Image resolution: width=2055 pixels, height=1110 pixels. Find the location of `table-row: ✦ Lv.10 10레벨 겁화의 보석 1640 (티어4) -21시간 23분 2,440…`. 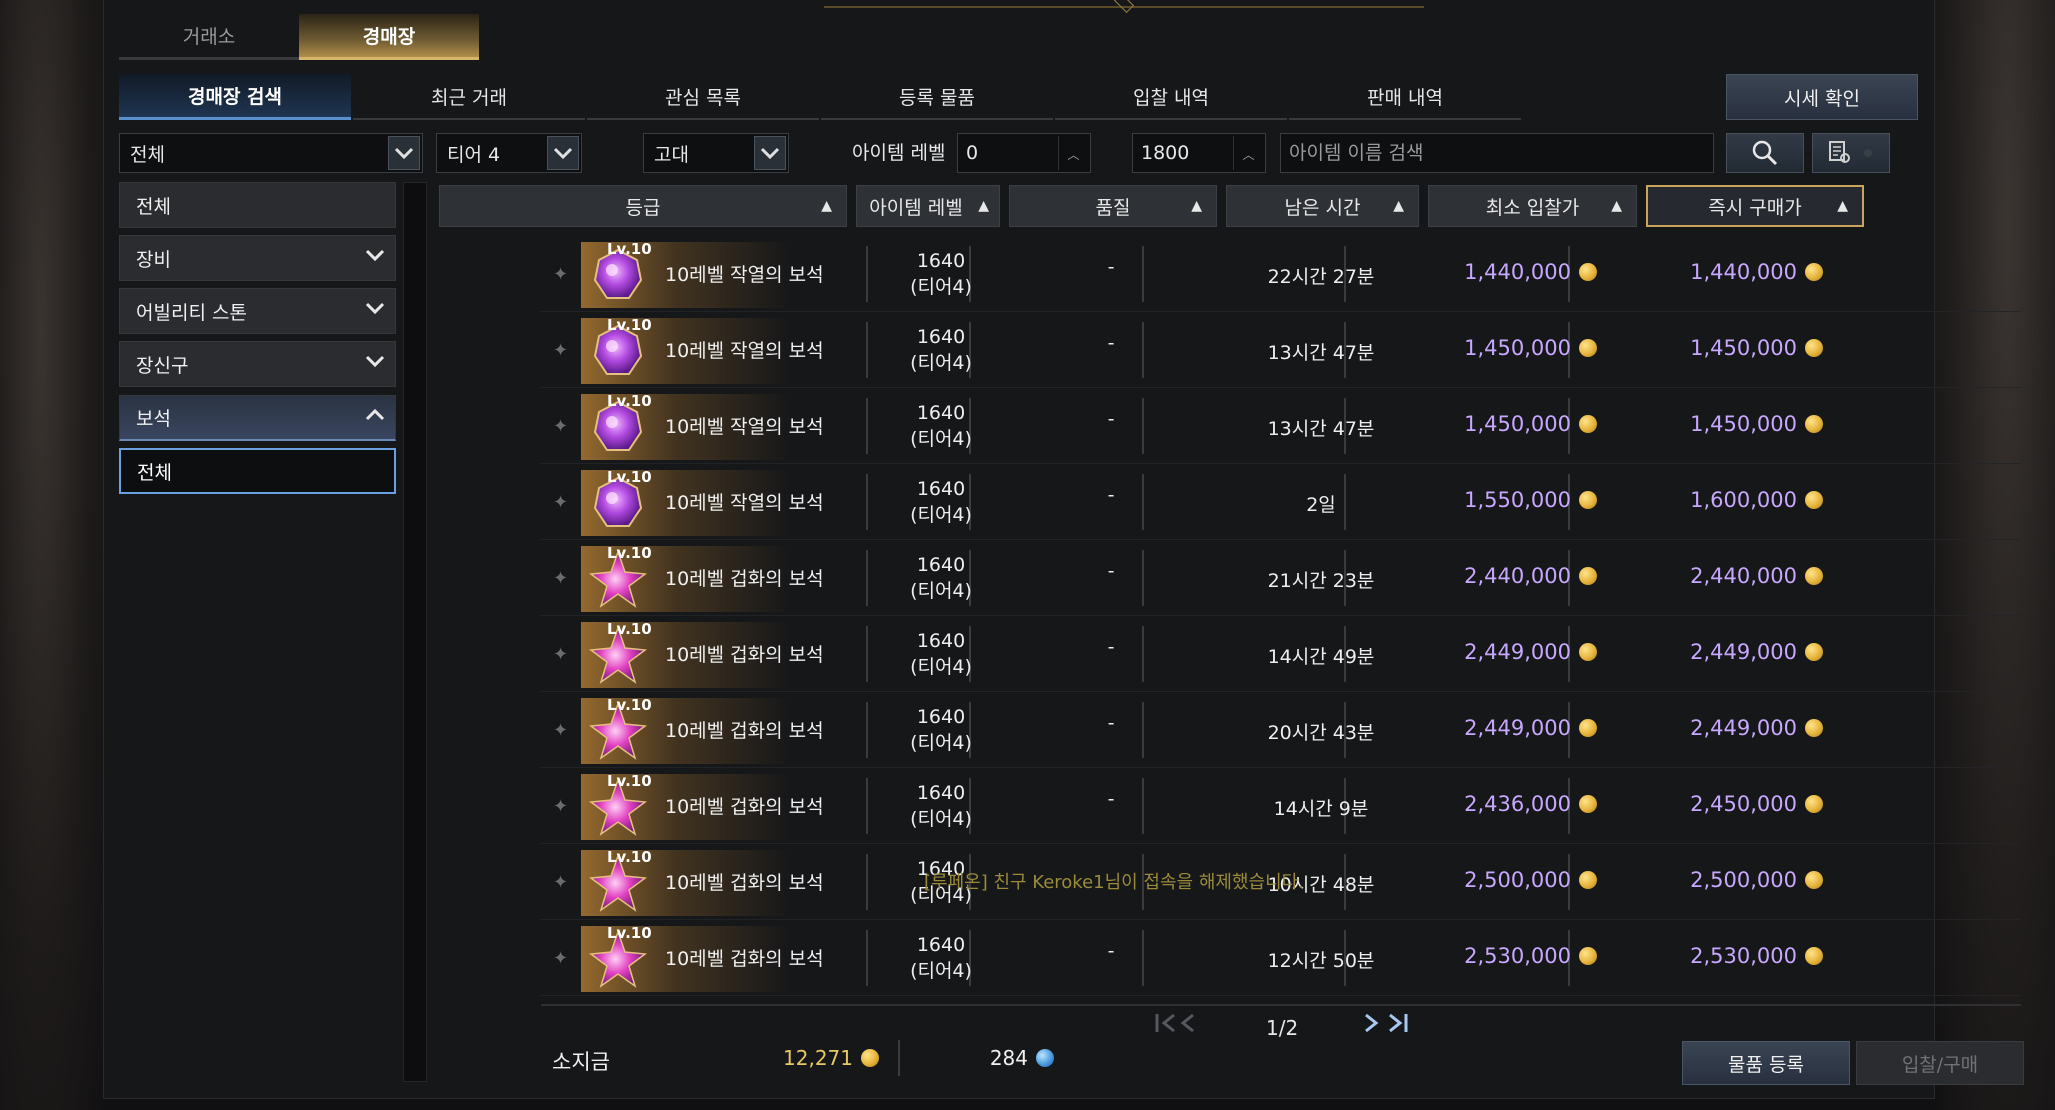

table-row: ✦ Lv.10 10레벨 겁화의 보석 1640 (티어4) -21시간 23분 2,440… is located at coordinates (1281, 578).